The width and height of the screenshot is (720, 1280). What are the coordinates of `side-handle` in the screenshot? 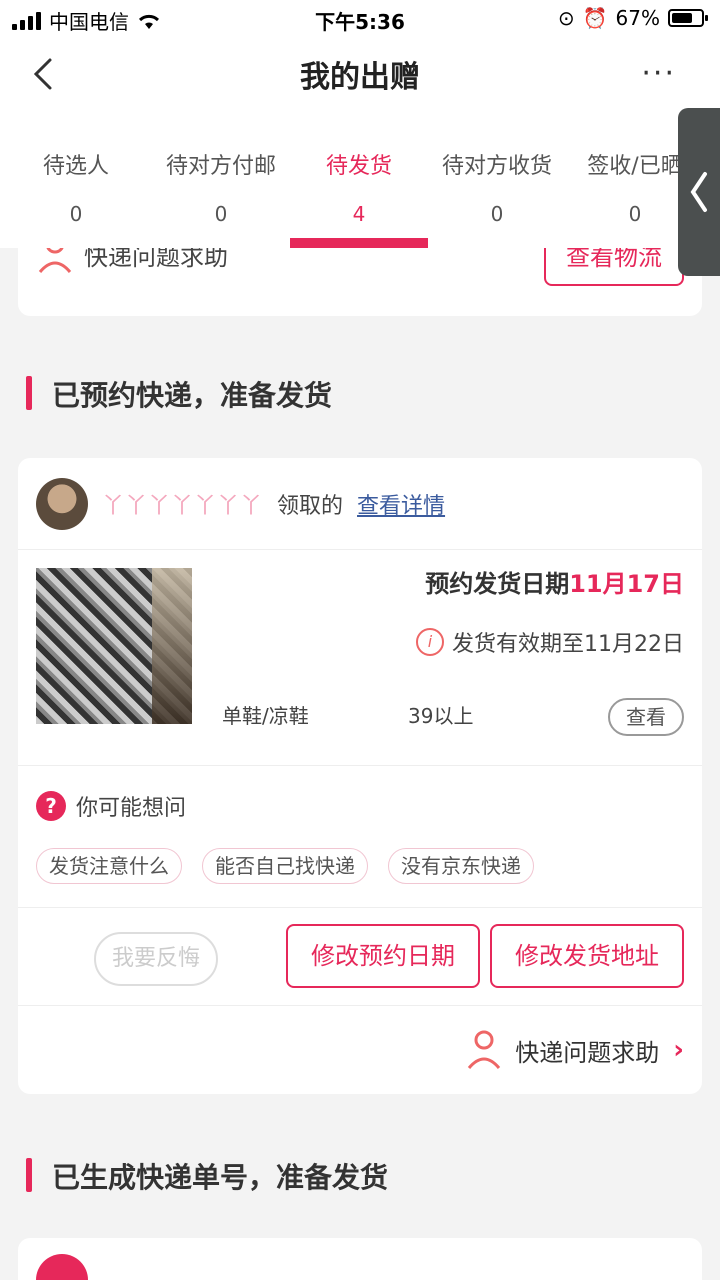 It's located at (699, 192).